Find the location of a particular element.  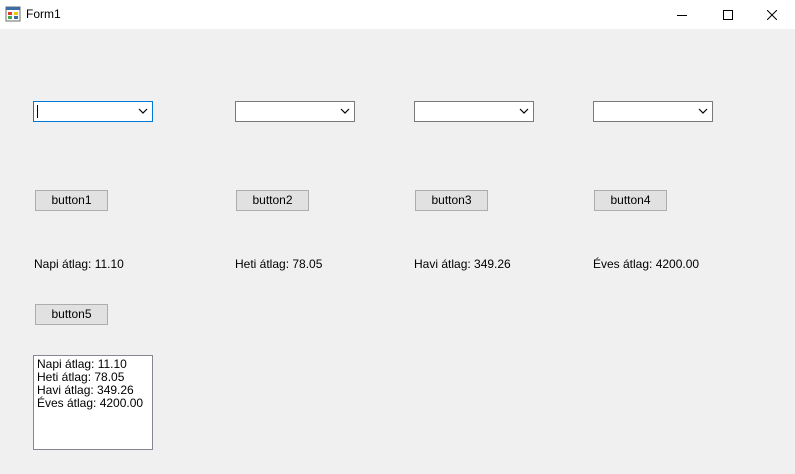

winforms-app-icon is located at coordinates (13, 14).